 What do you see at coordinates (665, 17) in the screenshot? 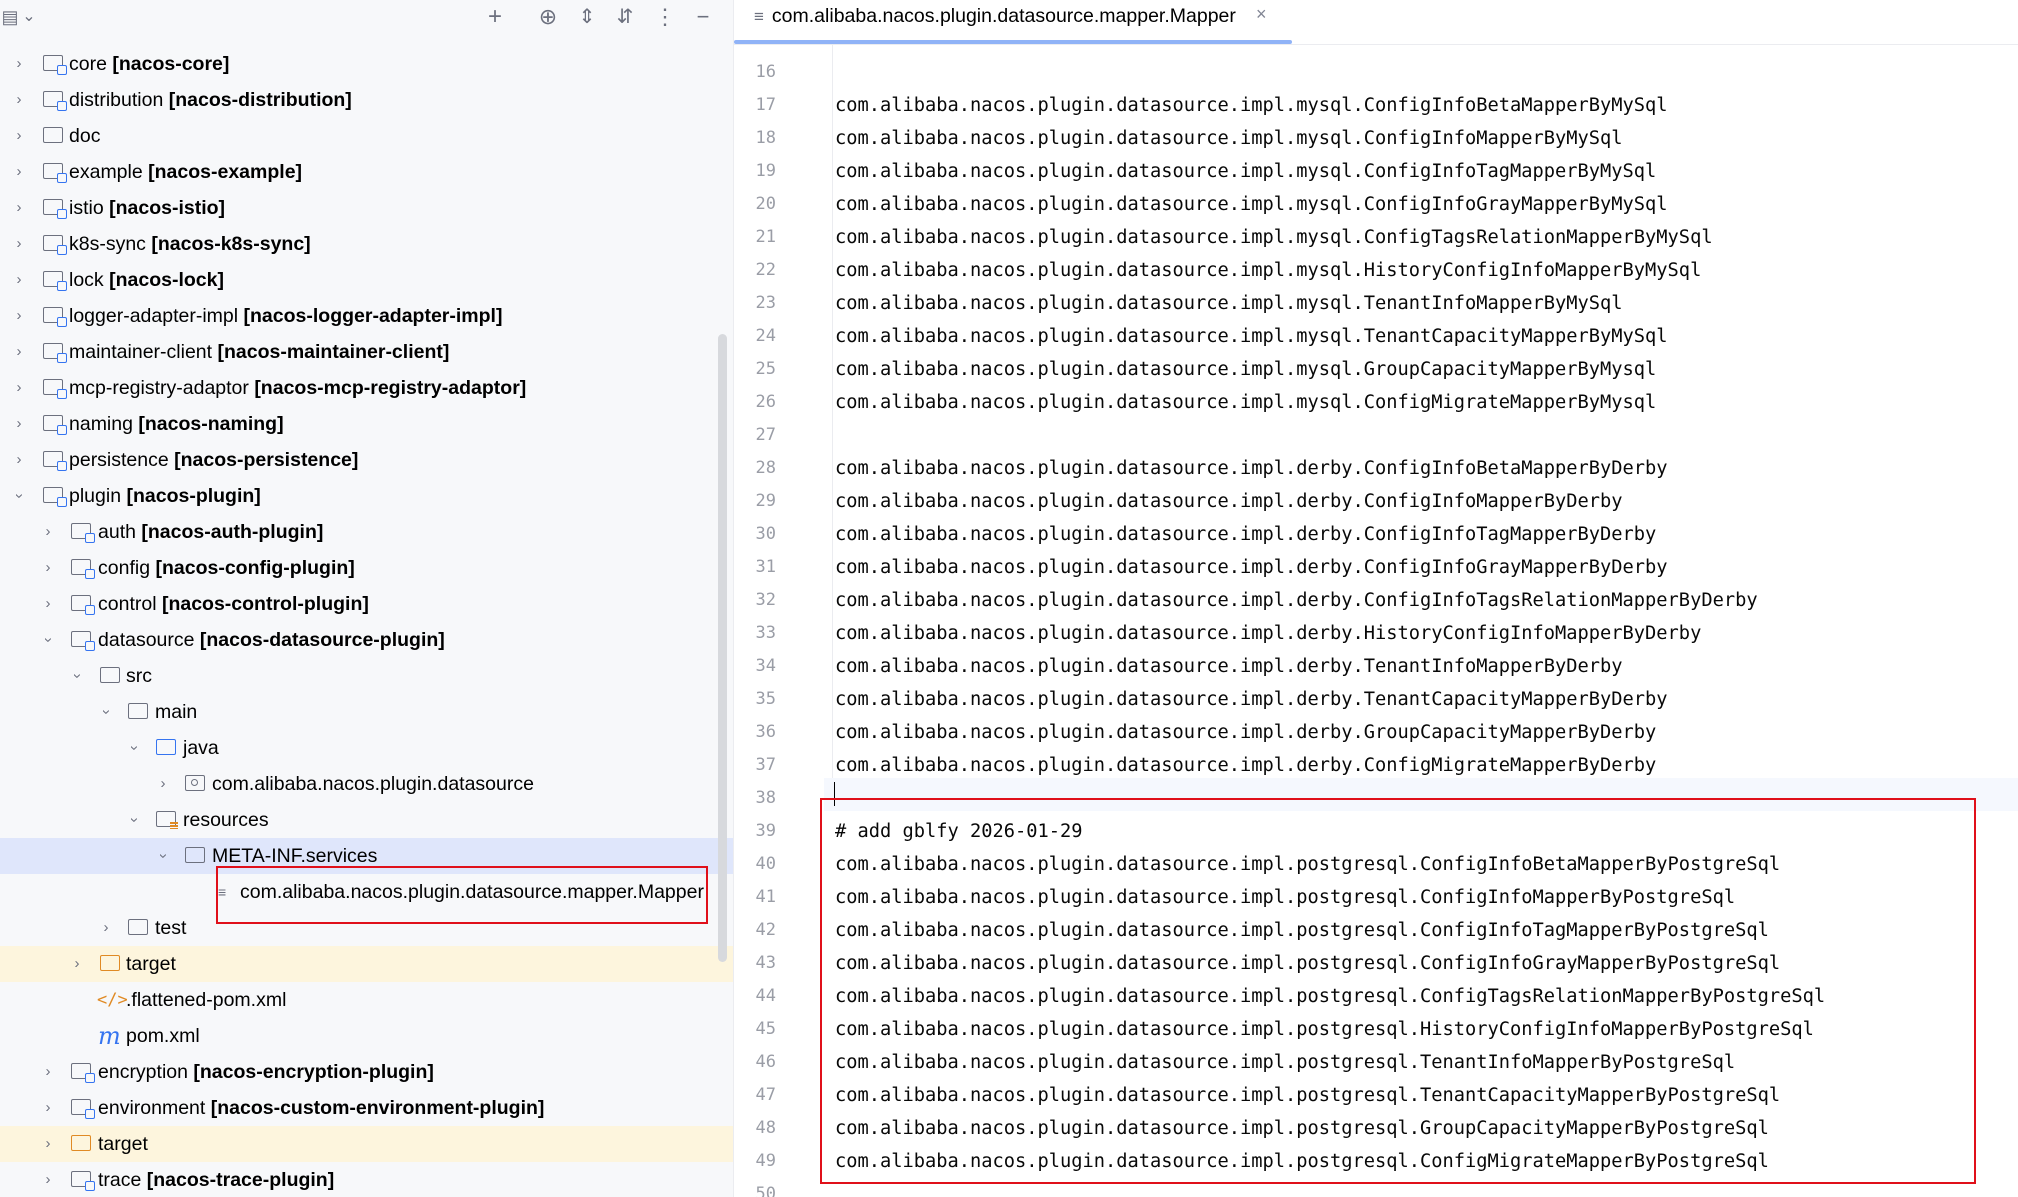
I see `more-icon: ⋮` at bounding box center [665, 17].